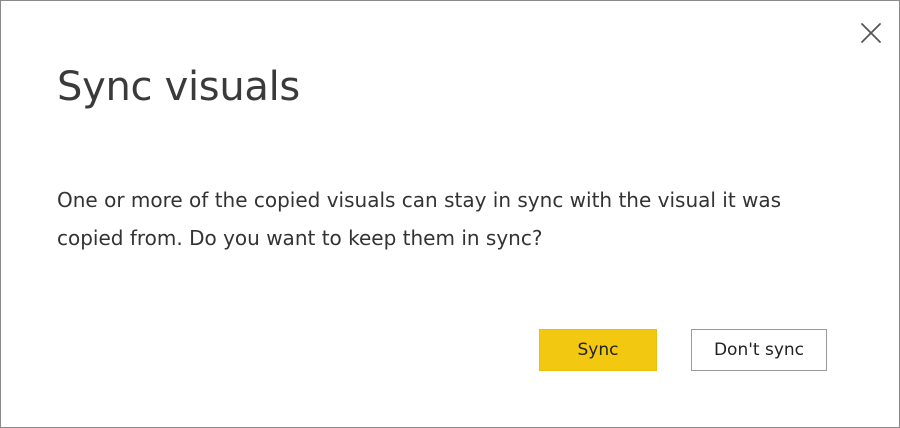  I want to click on dont-sync-button: Don't sync, so click(759, 350).